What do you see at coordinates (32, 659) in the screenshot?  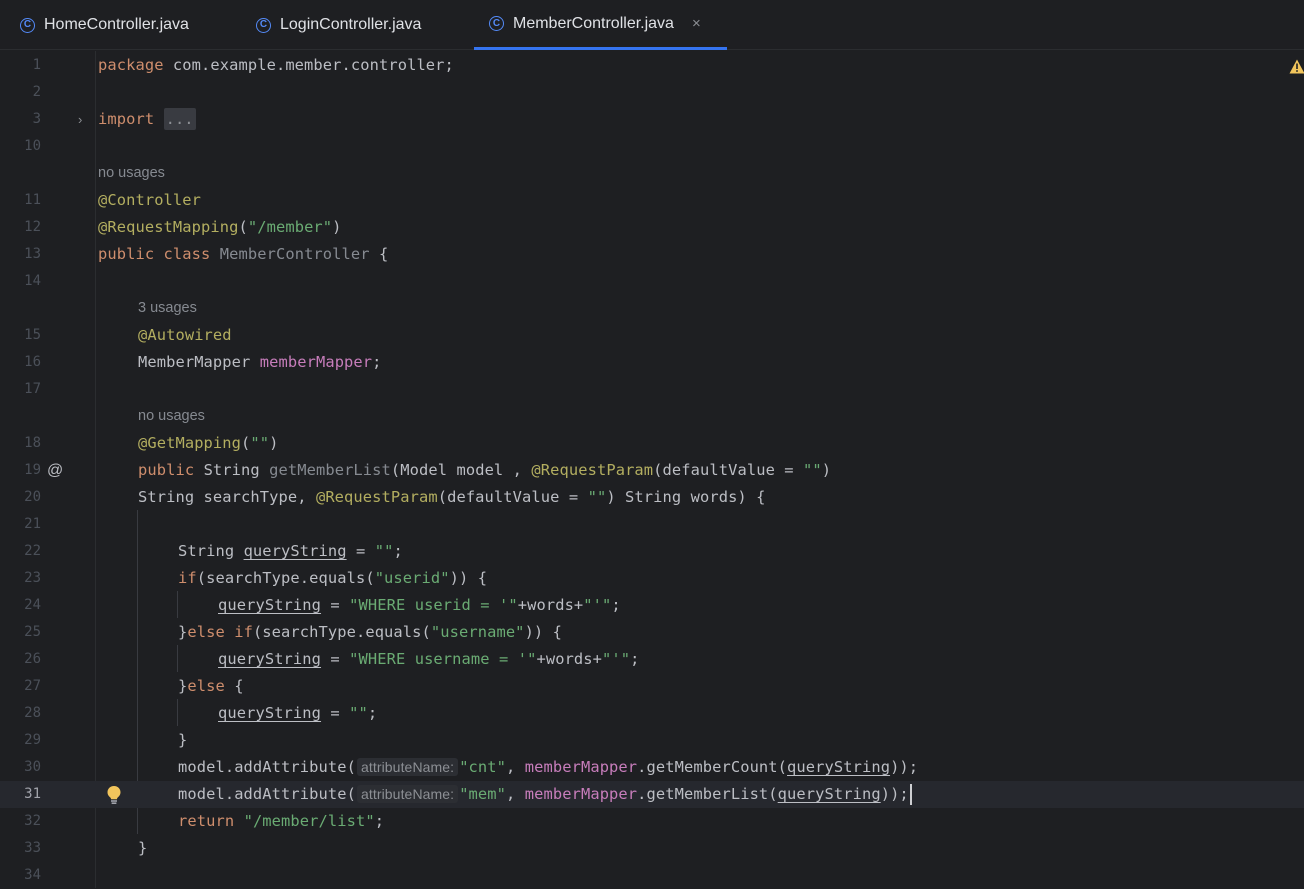 I see `line-number: 26` at bounding box center [32, 659].